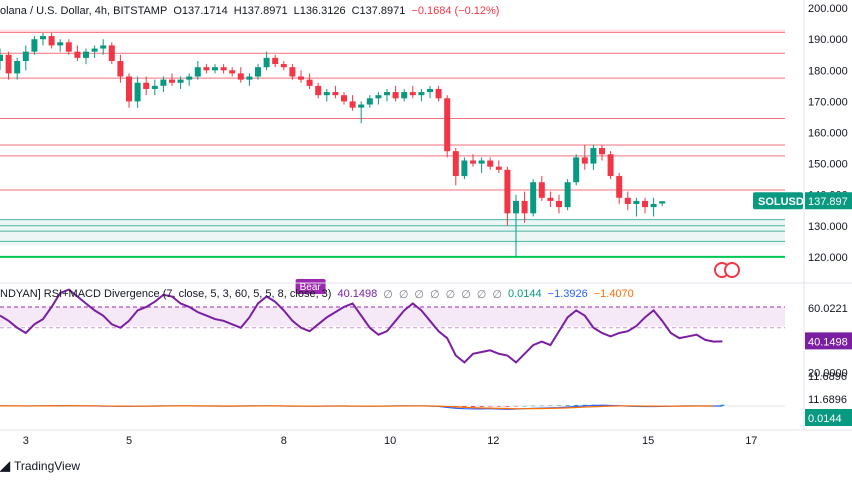  What do you see at coordinates (828, 165) in the screenshot?
I see `price-tick-label: 150.000` at bounding box center [828, 165].